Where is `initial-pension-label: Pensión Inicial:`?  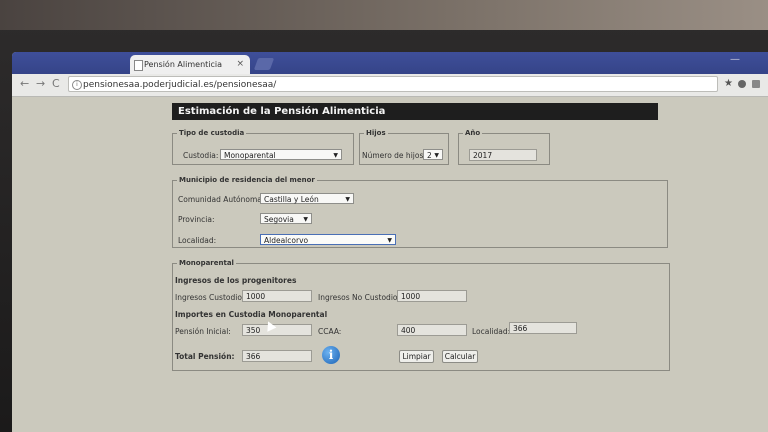 initial-pension-label: Pensión Inicial: is located at coordinates (203, 331).